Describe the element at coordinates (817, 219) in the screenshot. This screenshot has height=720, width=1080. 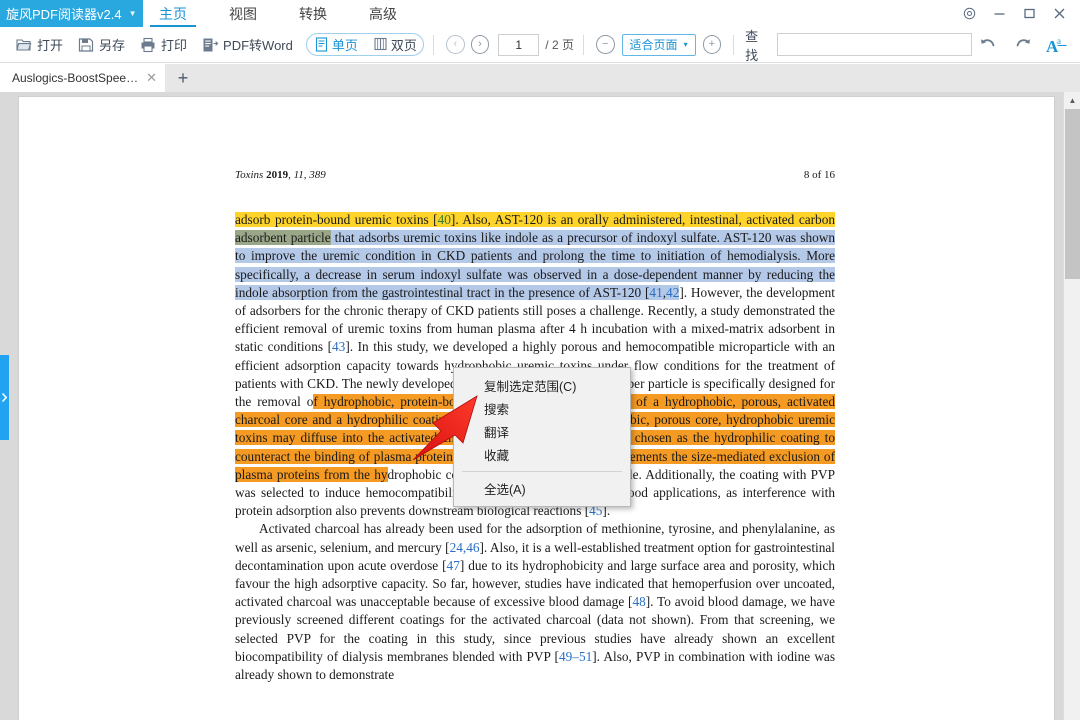
I see `p1-seg-carbon: carbon` at that location.